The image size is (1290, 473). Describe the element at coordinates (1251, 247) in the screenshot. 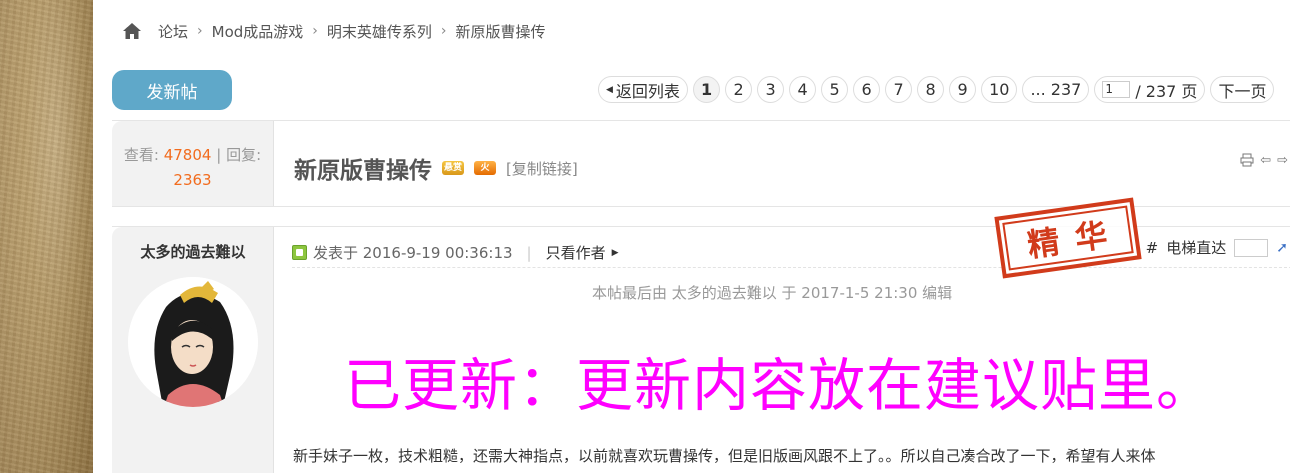

I see `floor-jump-input` at that location.